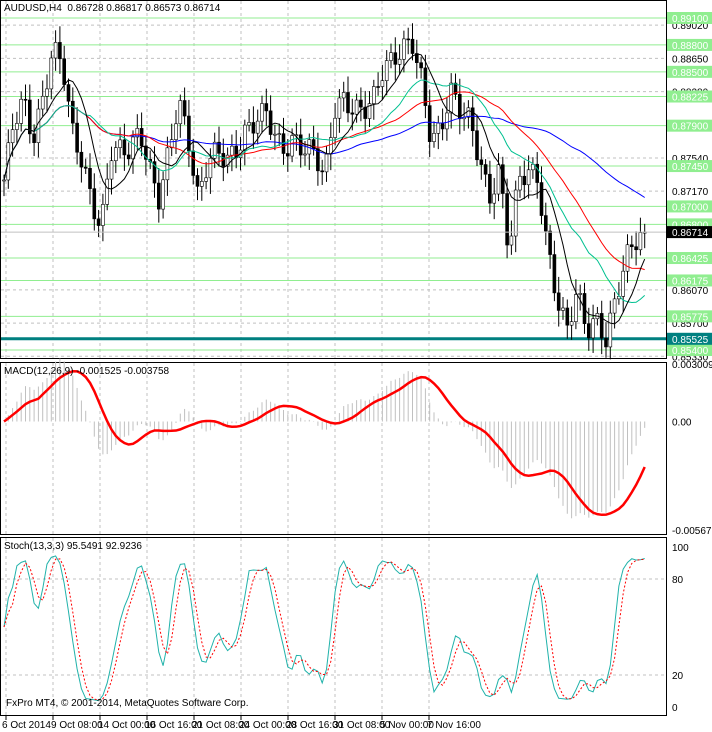 The image size is (712, 732). I want to click on x-axis-label: 6 Oct 2014, so click(26, 725).